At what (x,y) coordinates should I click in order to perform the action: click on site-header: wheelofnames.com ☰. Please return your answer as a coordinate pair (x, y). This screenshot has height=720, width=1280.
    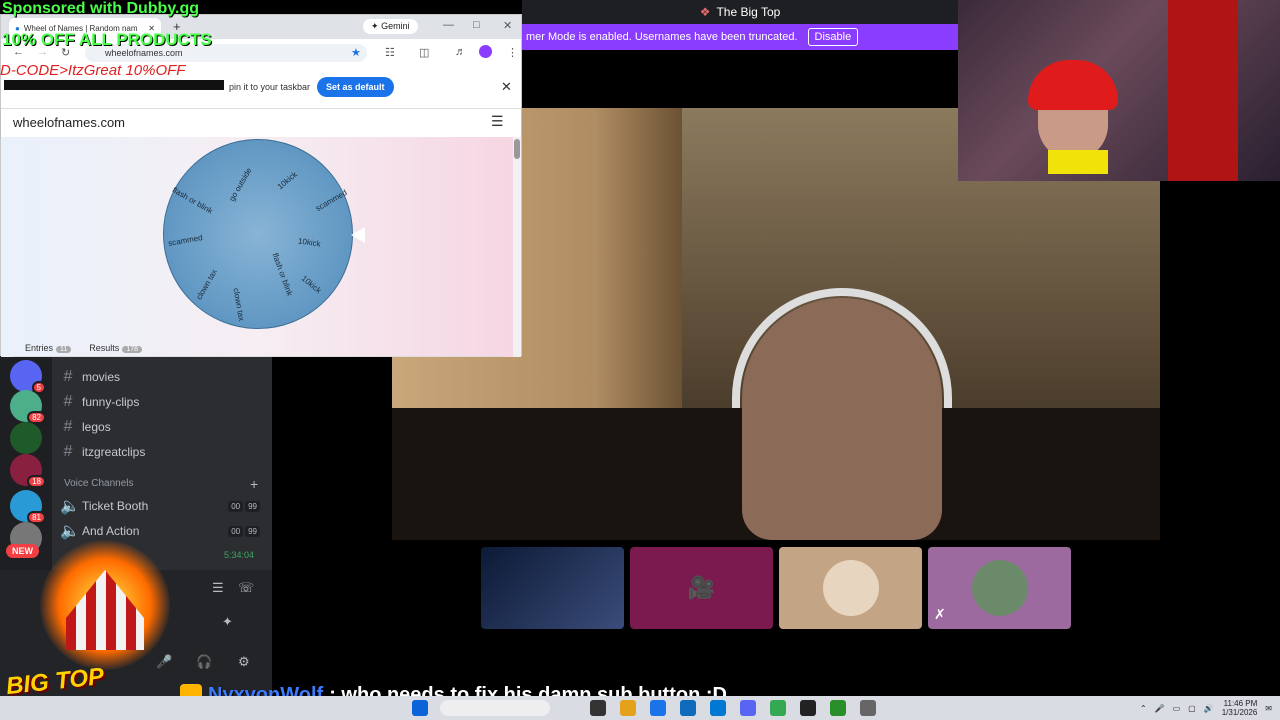
    Looking at the image, I should click on (261, 123).